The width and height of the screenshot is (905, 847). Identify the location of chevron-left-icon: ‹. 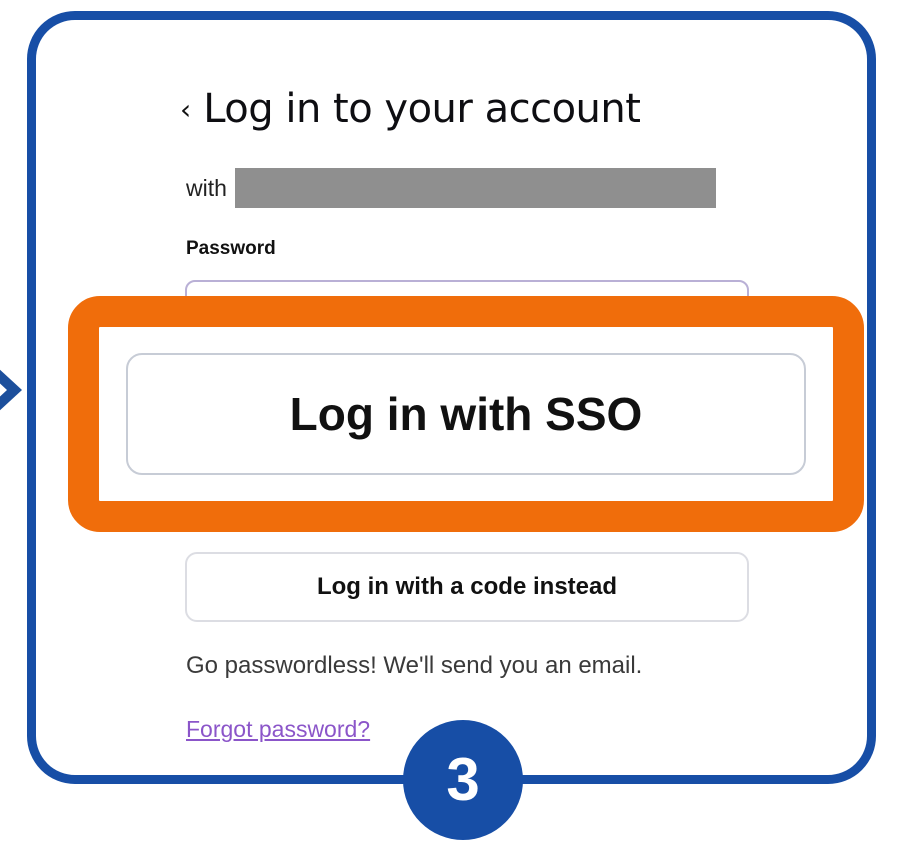
(185, 110).